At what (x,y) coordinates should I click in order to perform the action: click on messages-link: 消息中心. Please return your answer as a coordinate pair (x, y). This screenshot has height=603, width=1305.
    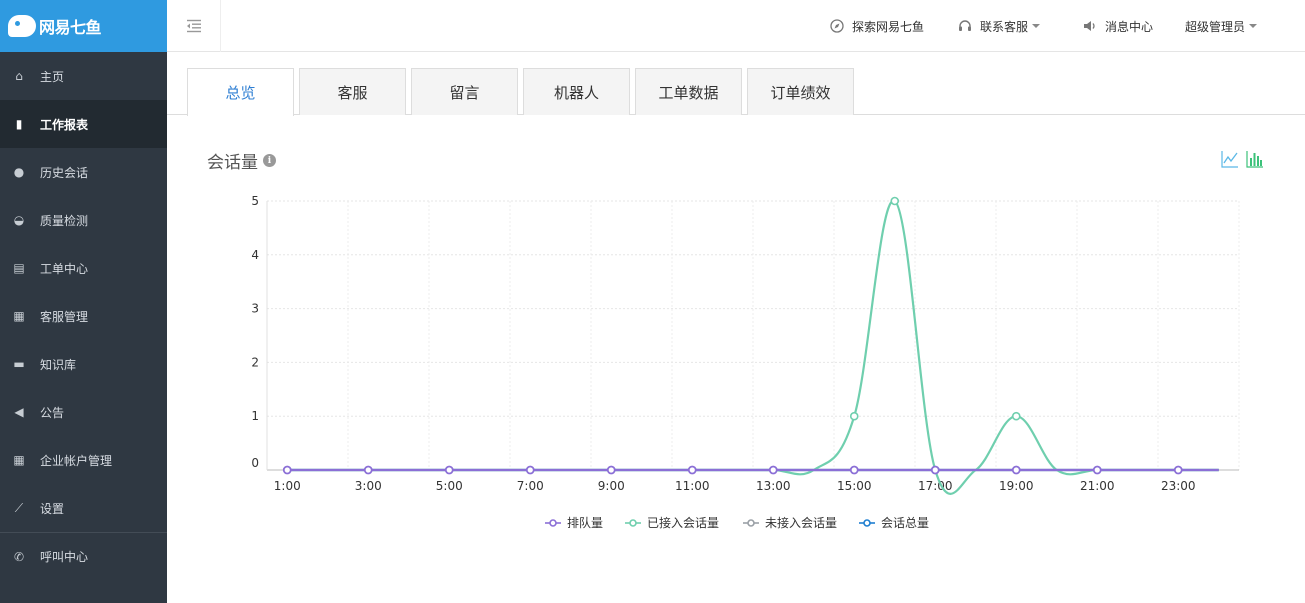
    Looking at the image, I should click on (1118, 26).